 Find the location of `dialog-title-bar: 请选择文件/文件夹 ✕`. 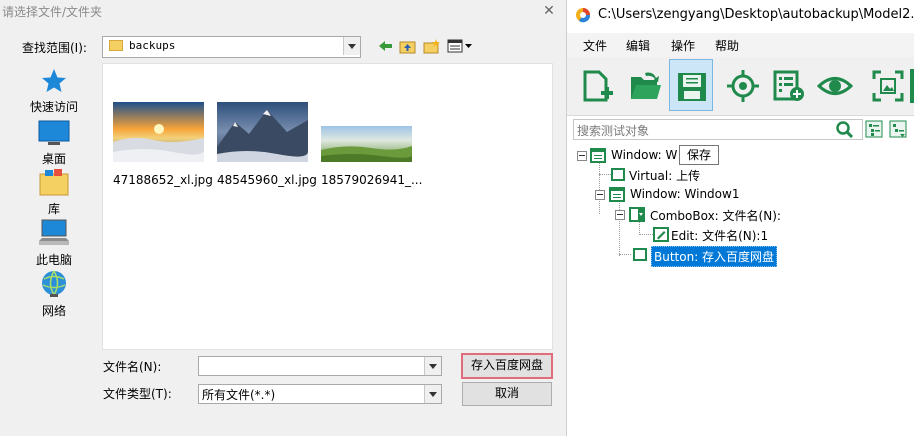

dialog-title-bar: 请选择文件/文件夹 ✕ is located at coordinates (283, 11).